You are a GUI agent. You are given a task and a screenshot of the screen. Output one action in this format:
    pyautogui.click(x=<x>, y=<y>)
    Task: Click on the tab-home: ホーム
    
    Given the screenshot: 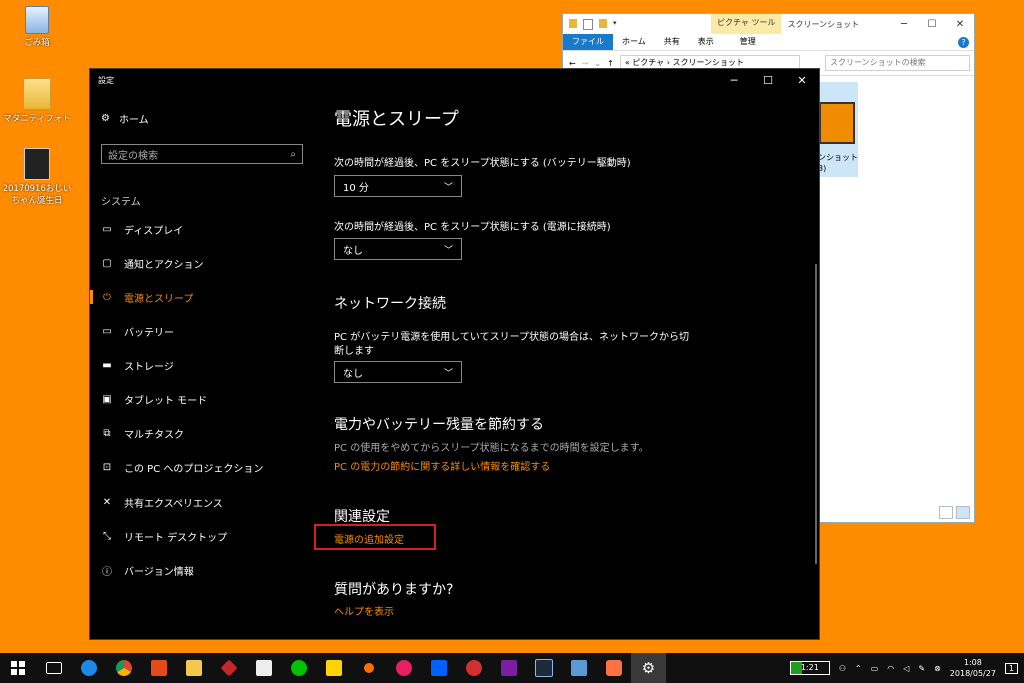 What is the action you would take?
    pyautogui.click(x=634, y=42)
    